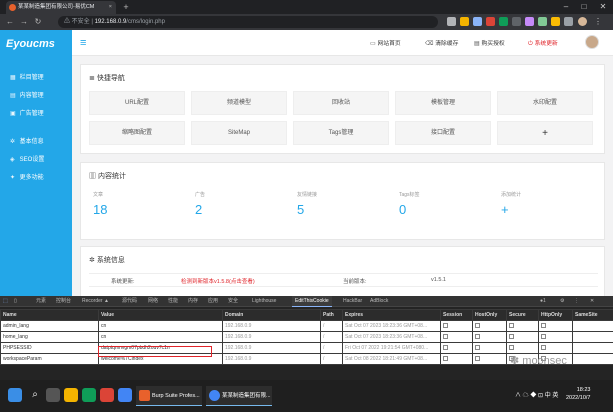 The height and width of the screenshot is (412, 613). I want to click on window-close-icon: ✕, so click(603, 7).